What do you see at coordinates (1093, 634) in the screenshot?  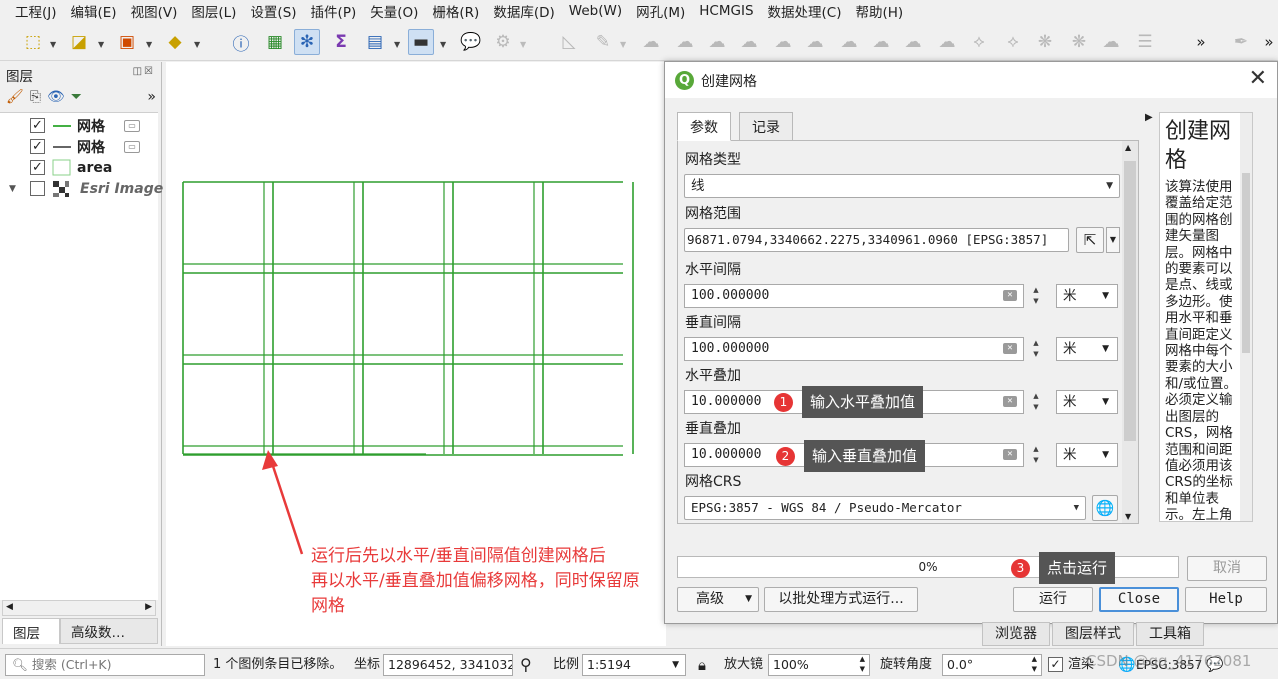 I see `tab-layer-styling: 图层样式` at bounding box center [1093, 634].